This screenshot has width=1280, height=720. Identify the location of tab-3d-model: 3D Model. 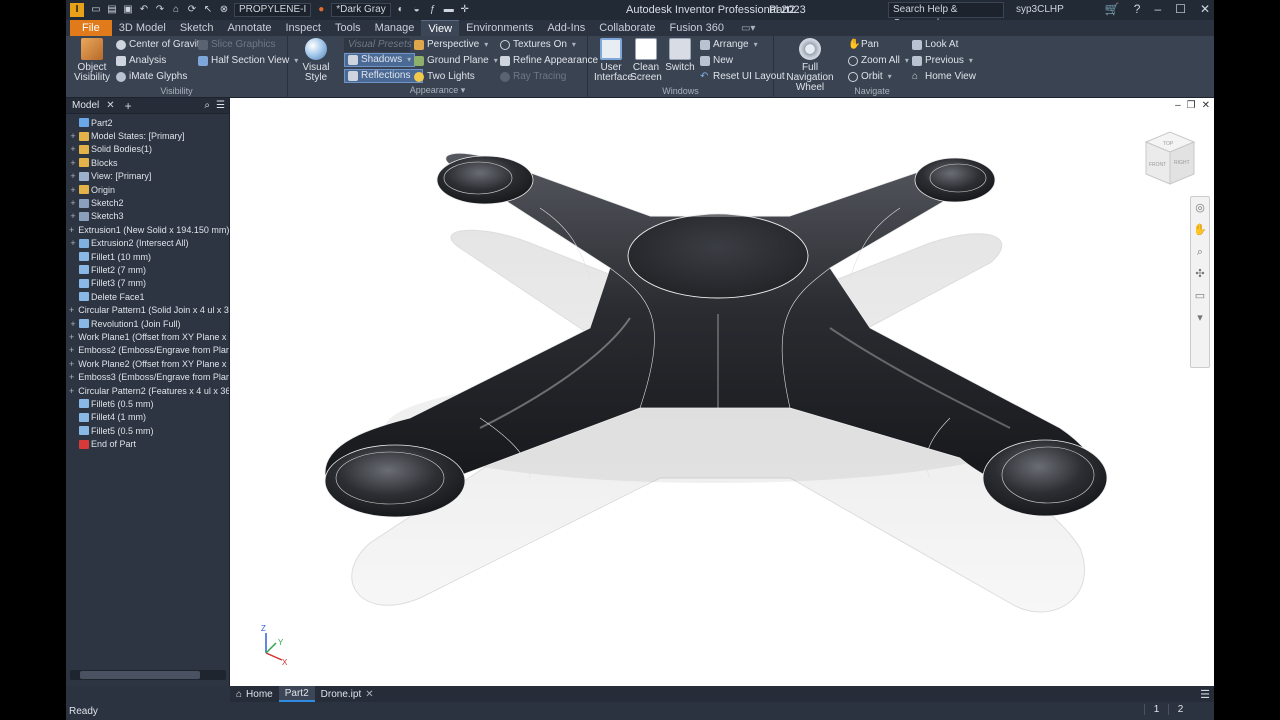
(142, 28).